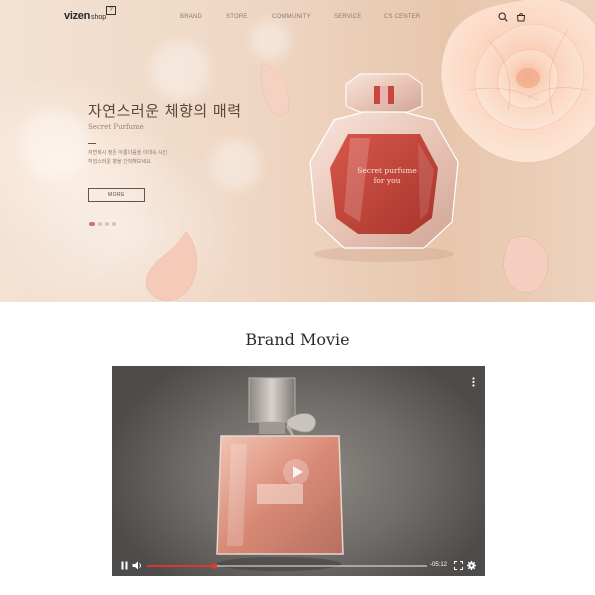 The height and width of the screenshot is (595, 595). What do you see at coordinates (143, 158) in the screenshot?
I see `hero-description: 자연복시 정돈 아롬다음을 이대속 시킨 히엄스러운 향을 간직해보세요.` at bounding box center [143, 158].